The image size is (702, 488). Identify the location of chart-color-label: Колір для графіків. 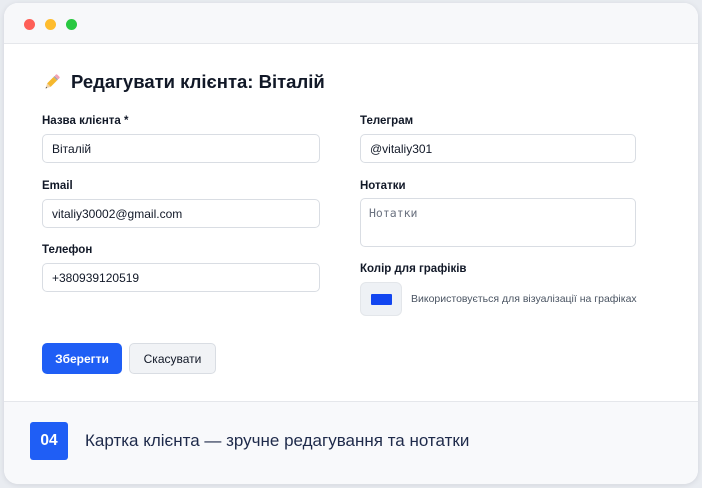
(413, 269).